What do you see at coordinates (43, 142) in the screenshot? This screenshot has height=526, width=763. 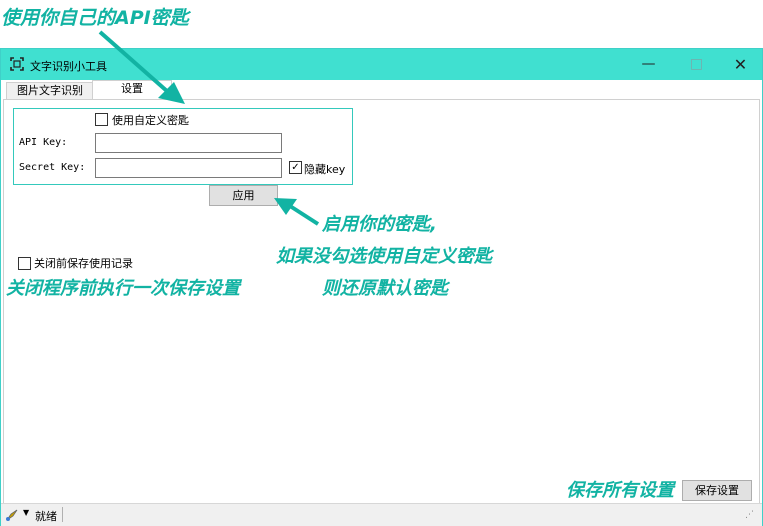 I see `api-key-label: API Key:` at bounding box center [43, 142].